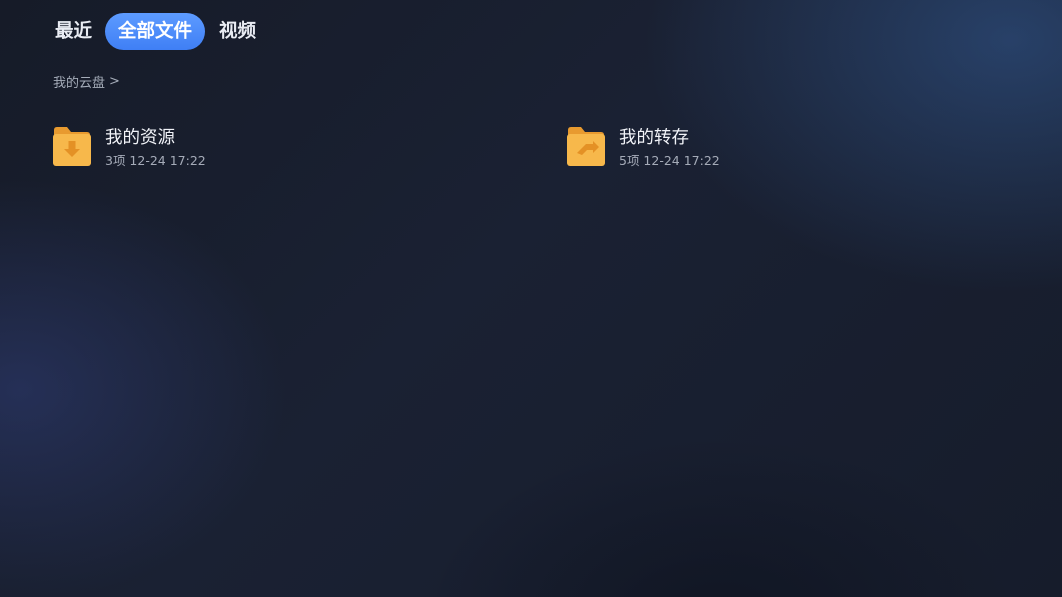 Image resolution: width=1062 pixels, height=597 pixels. I want to click on tab-bar: 最近 全部文件 视频, so click(155, 31).